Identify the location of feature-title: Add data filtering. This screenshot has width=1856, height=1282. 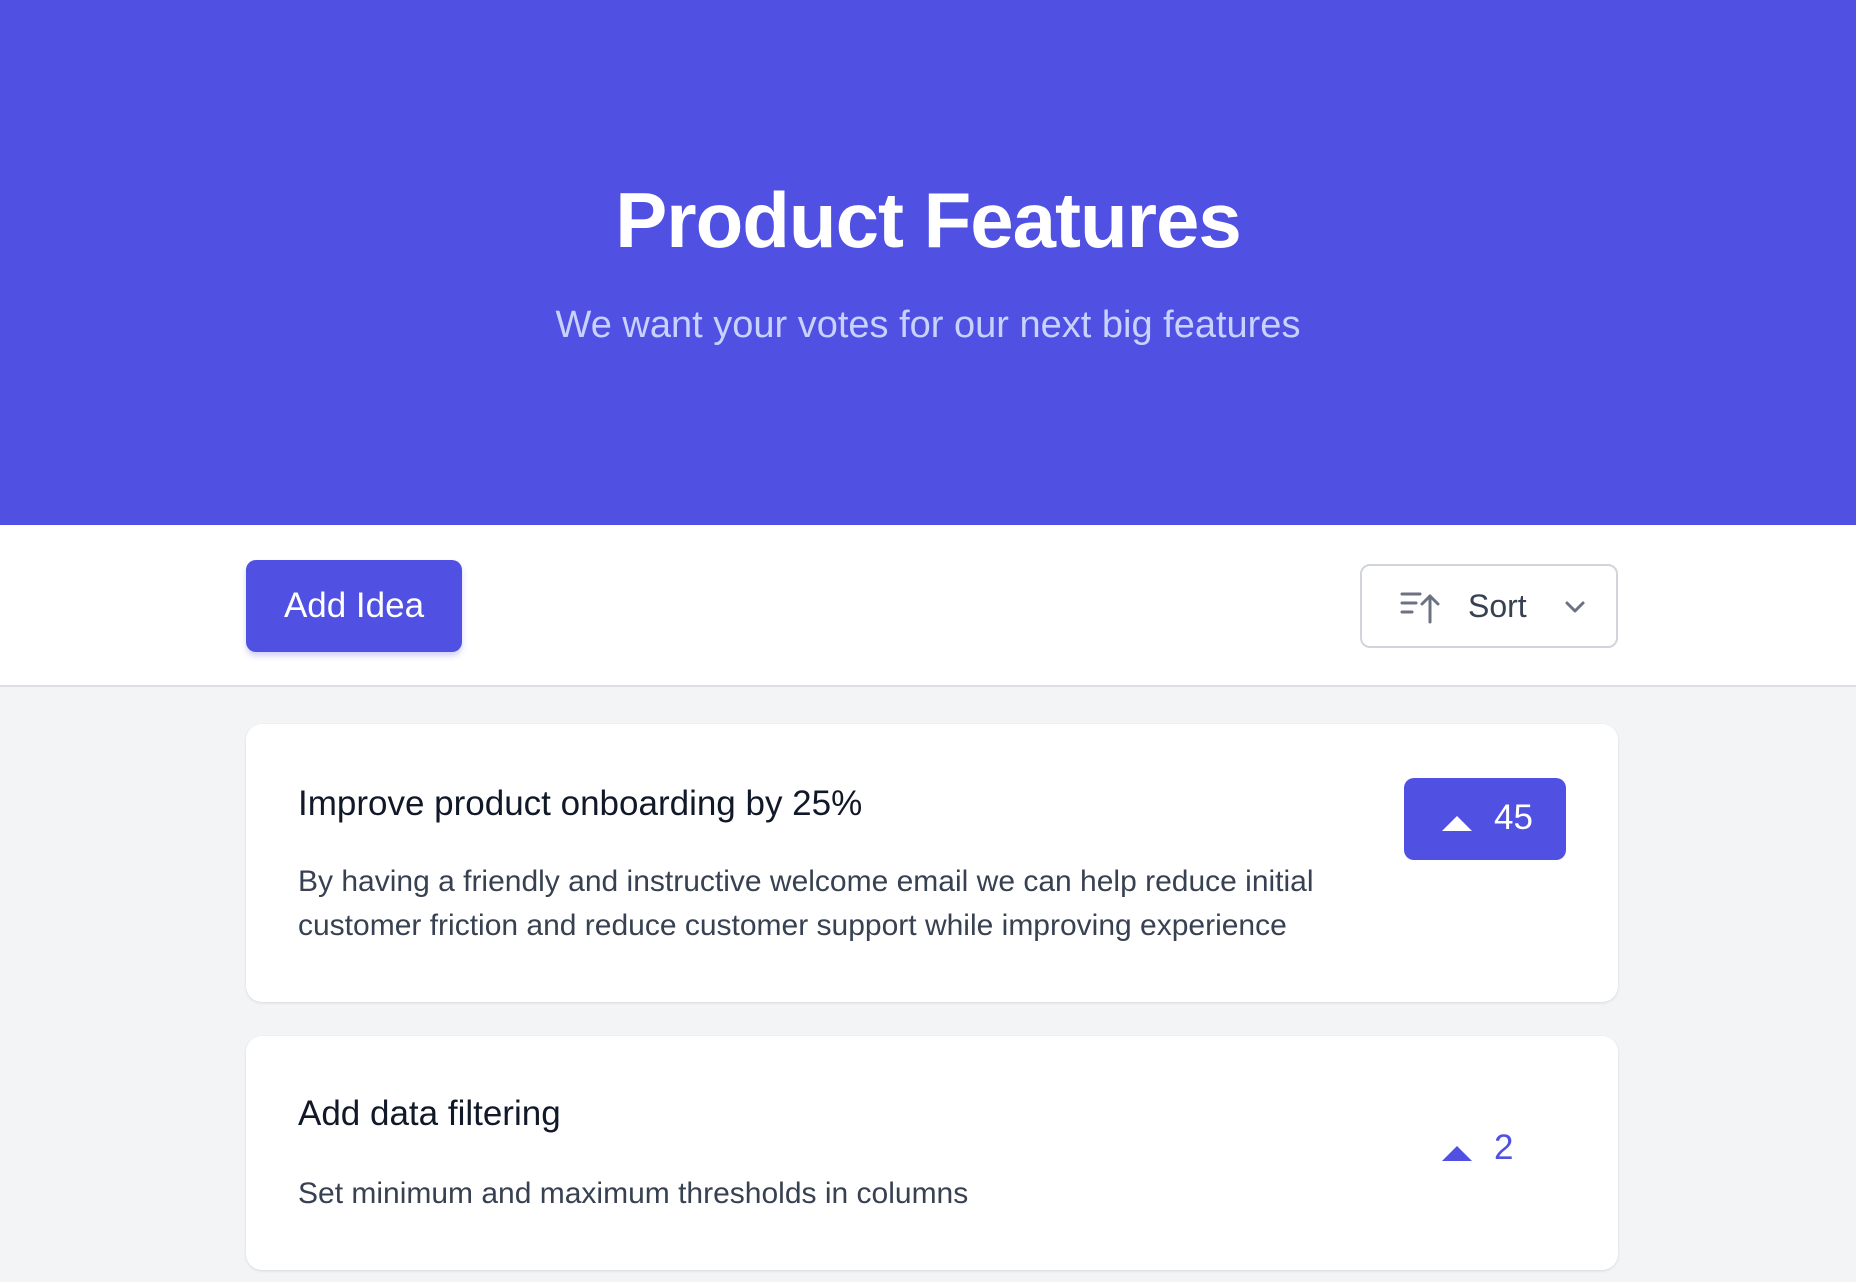
(429, 1113).